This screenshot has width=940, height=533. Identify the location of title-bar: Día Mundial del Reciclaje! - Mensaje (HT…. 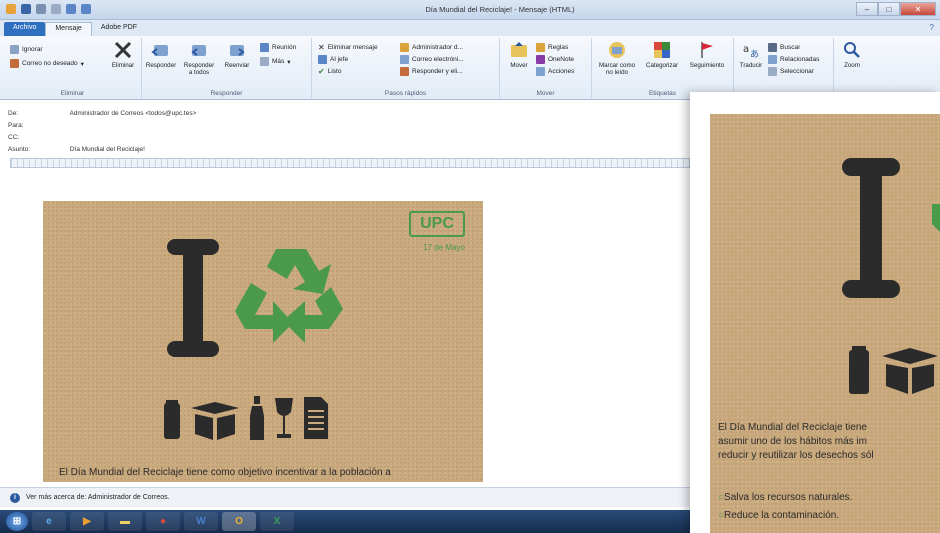
(470, 10).